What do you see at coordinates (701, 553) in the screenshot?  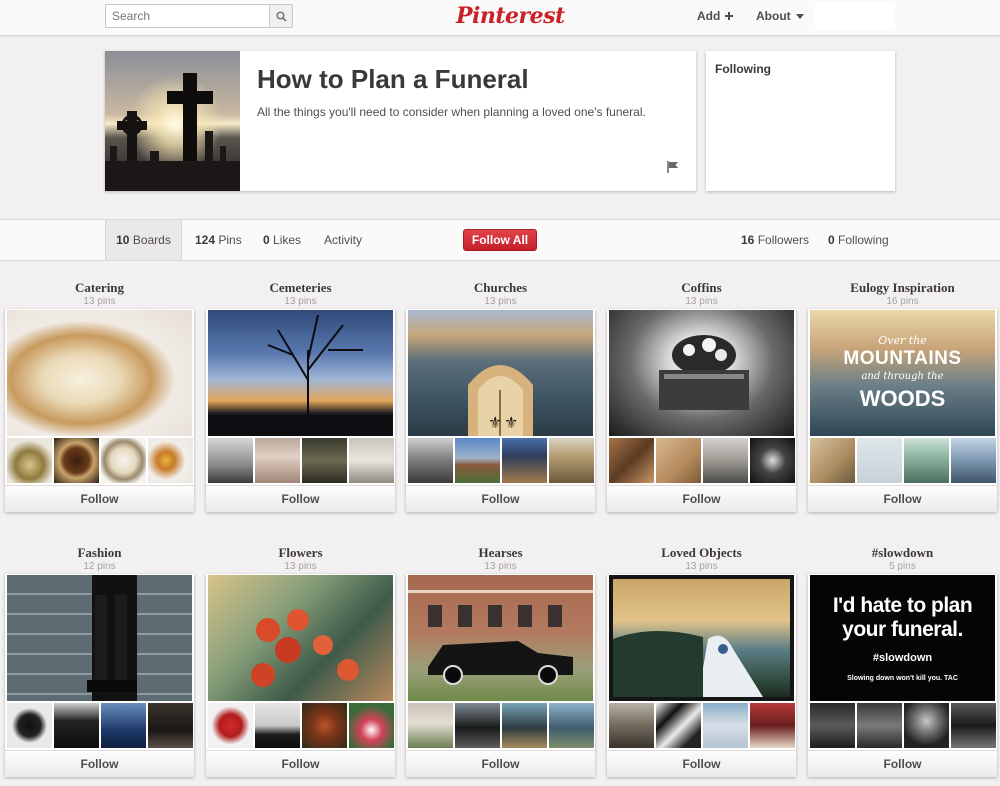 I see `board-name: Loved Objects` at bounding box center [701, 553].